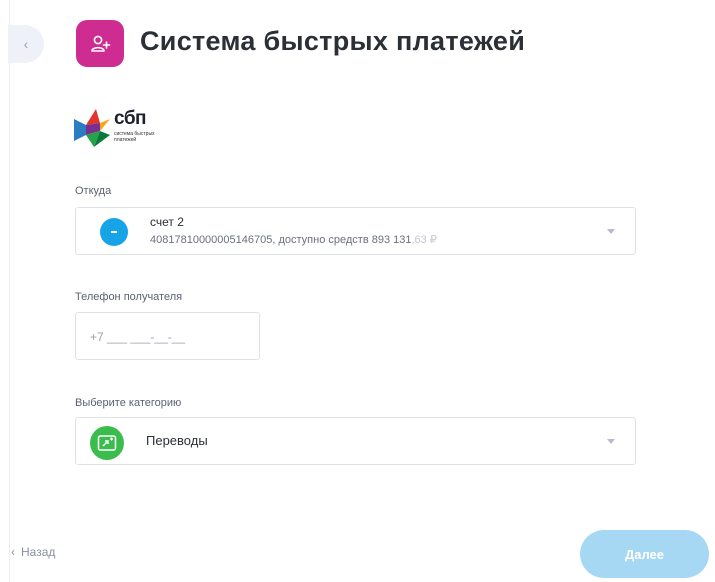 The height and width of the screenshot is (582, 715). I want to click on account-name: счет 2, so click(167, 222).